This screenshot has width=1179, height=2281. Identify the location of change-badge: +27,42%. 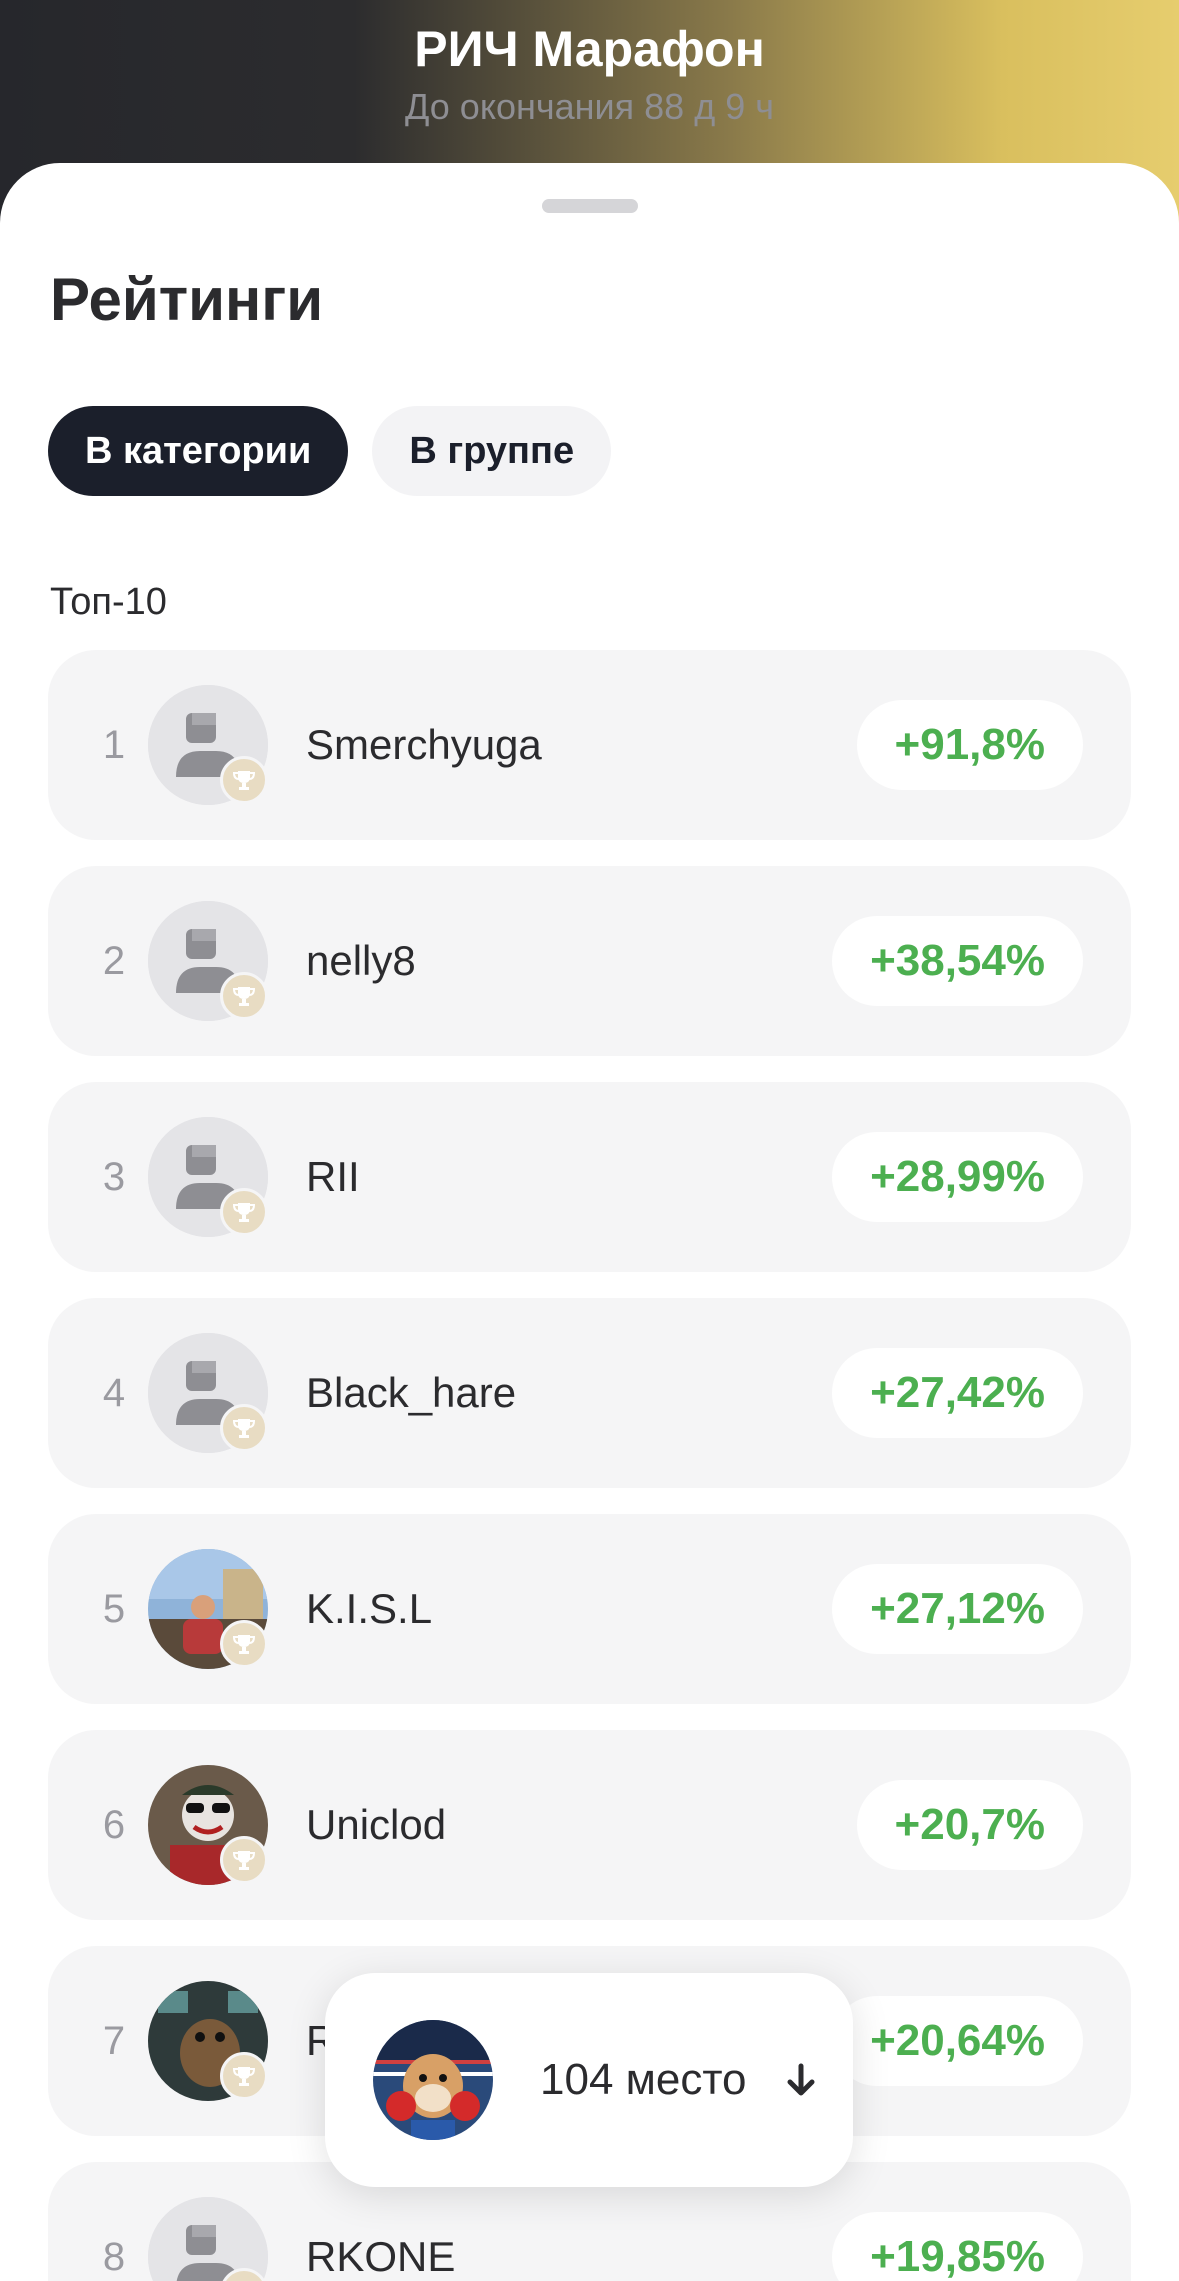
(957, 1393).